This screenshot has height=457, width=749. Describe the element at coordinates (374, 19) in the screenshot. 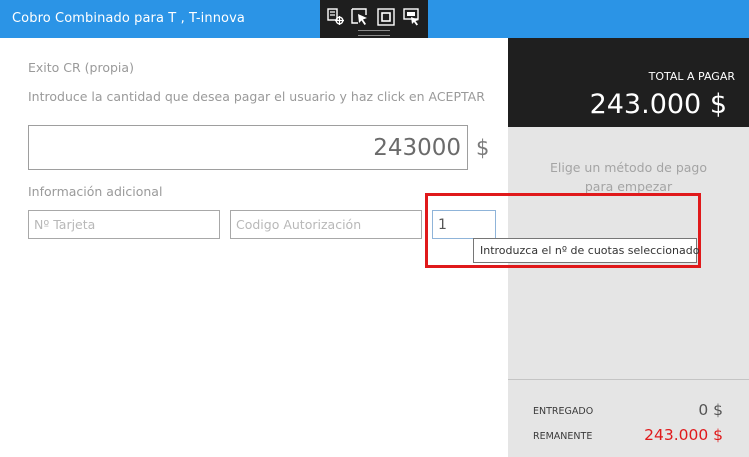

I see `debug-toolbar` at that location.